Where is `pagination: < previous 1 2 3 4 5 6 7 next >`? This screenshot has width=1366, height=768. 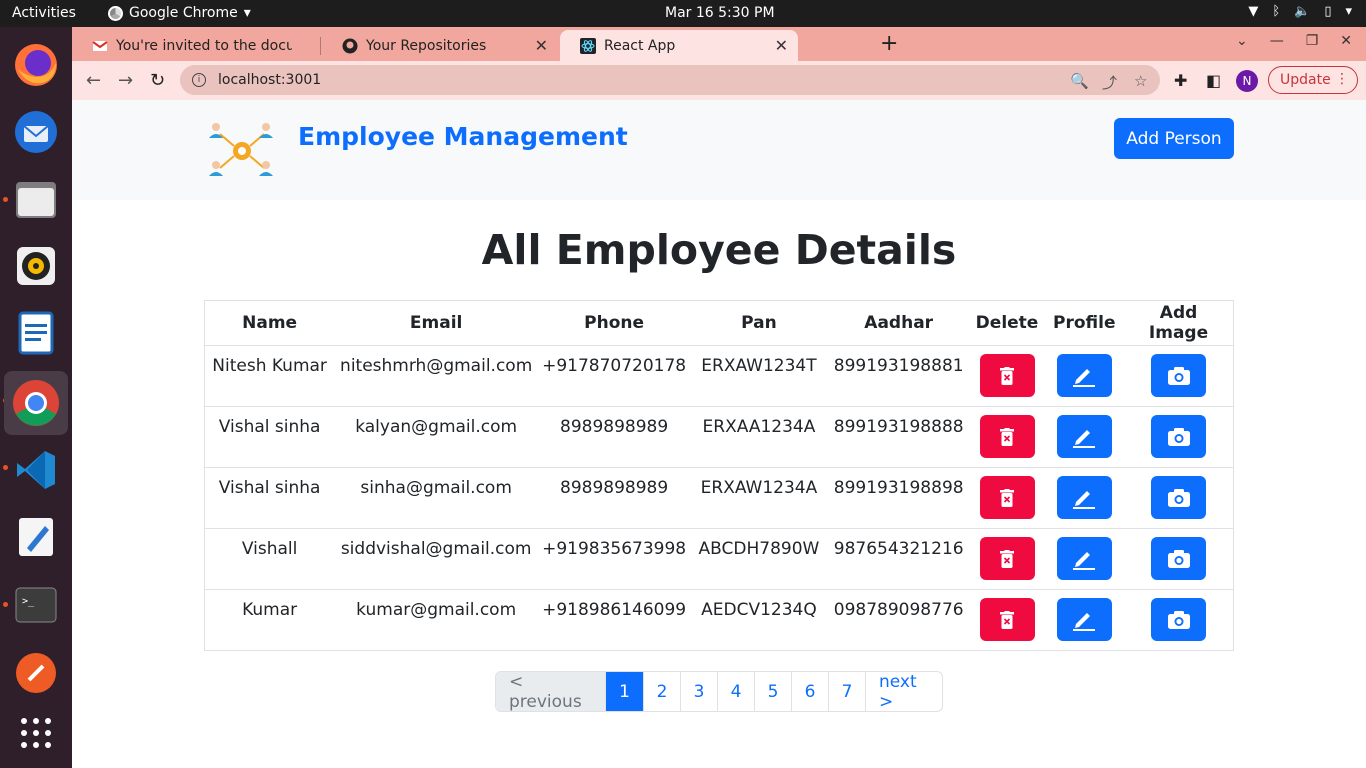
pagination: < previous 1 2 3 4 5 6 7 next > is located at coordinates (719, 691).